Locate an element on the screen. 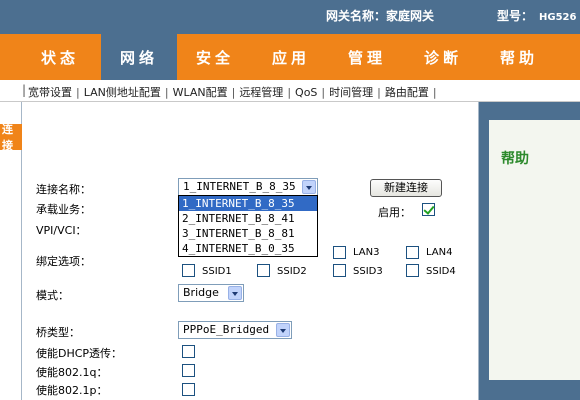  mode-select: Bridge is located at coordinates (211, 293).